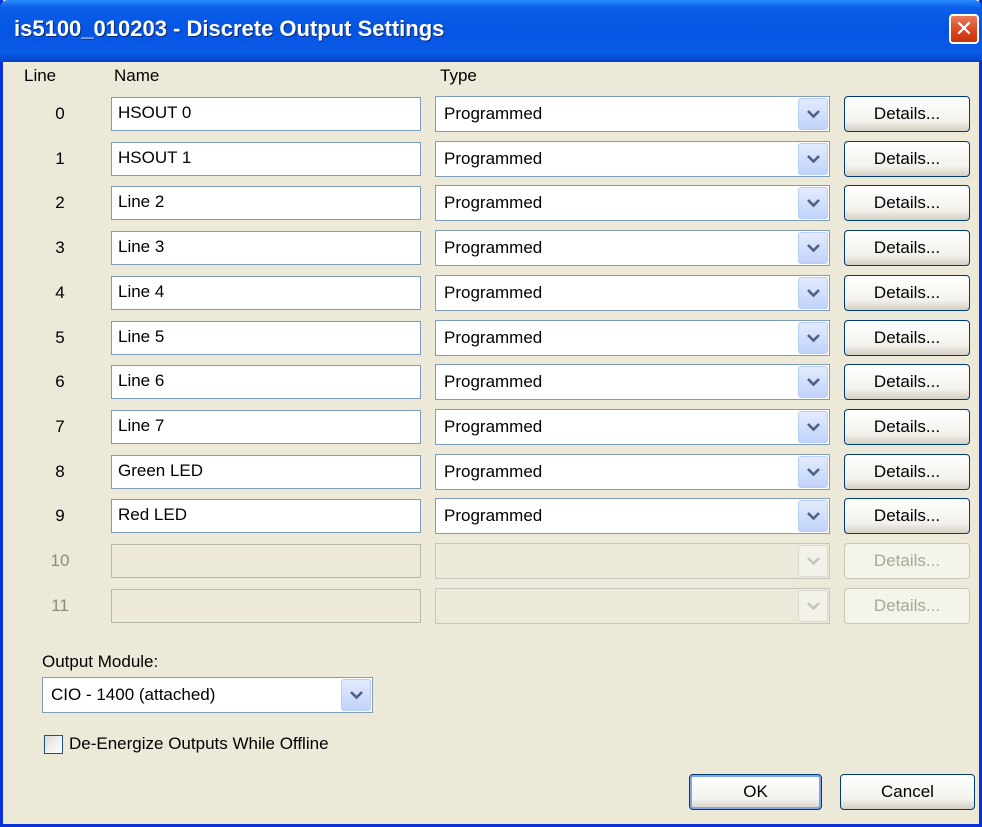  Describe the element at coordinates (100, 661) in the screenshot. I see `output-module-label: Output Module:` at that location.